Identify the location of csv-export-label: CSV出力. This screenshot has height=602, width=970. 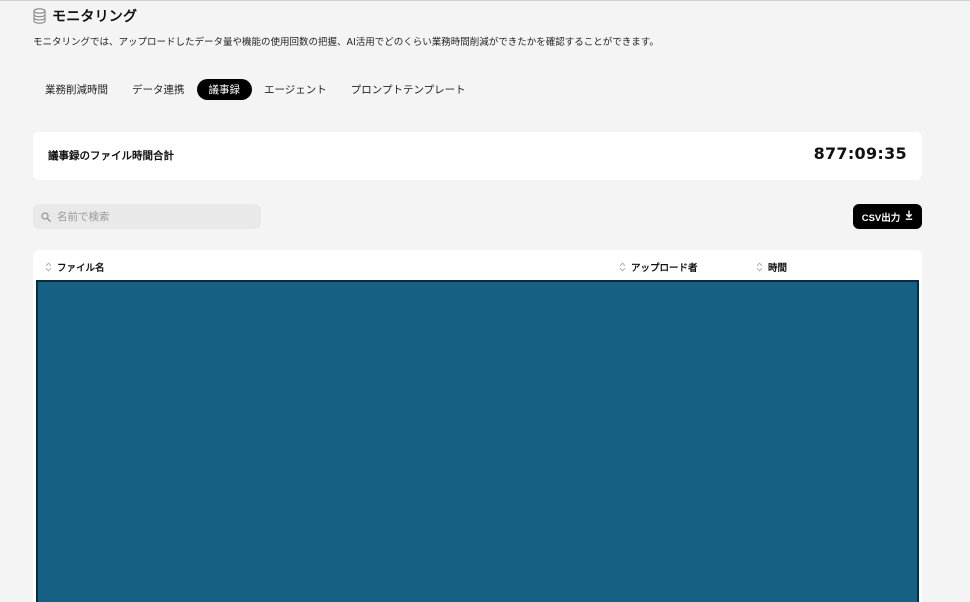
(881, 218).